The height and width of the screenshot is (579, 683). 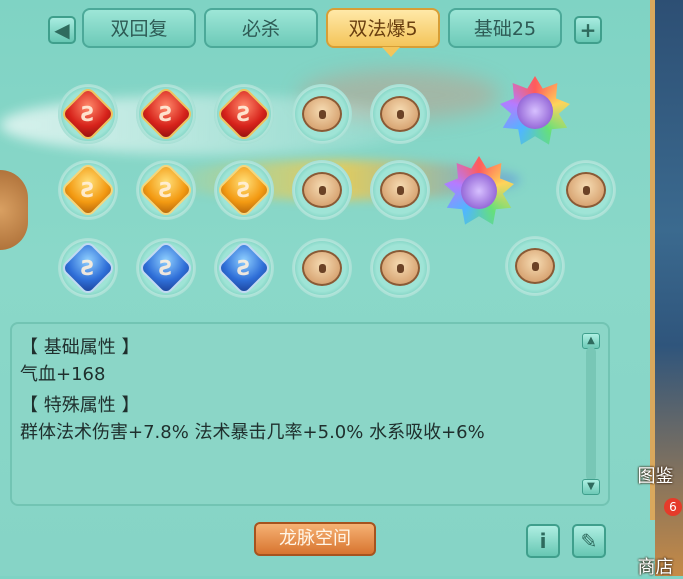 I want to click on active-tab-pointer, so click(x=391, y=52).